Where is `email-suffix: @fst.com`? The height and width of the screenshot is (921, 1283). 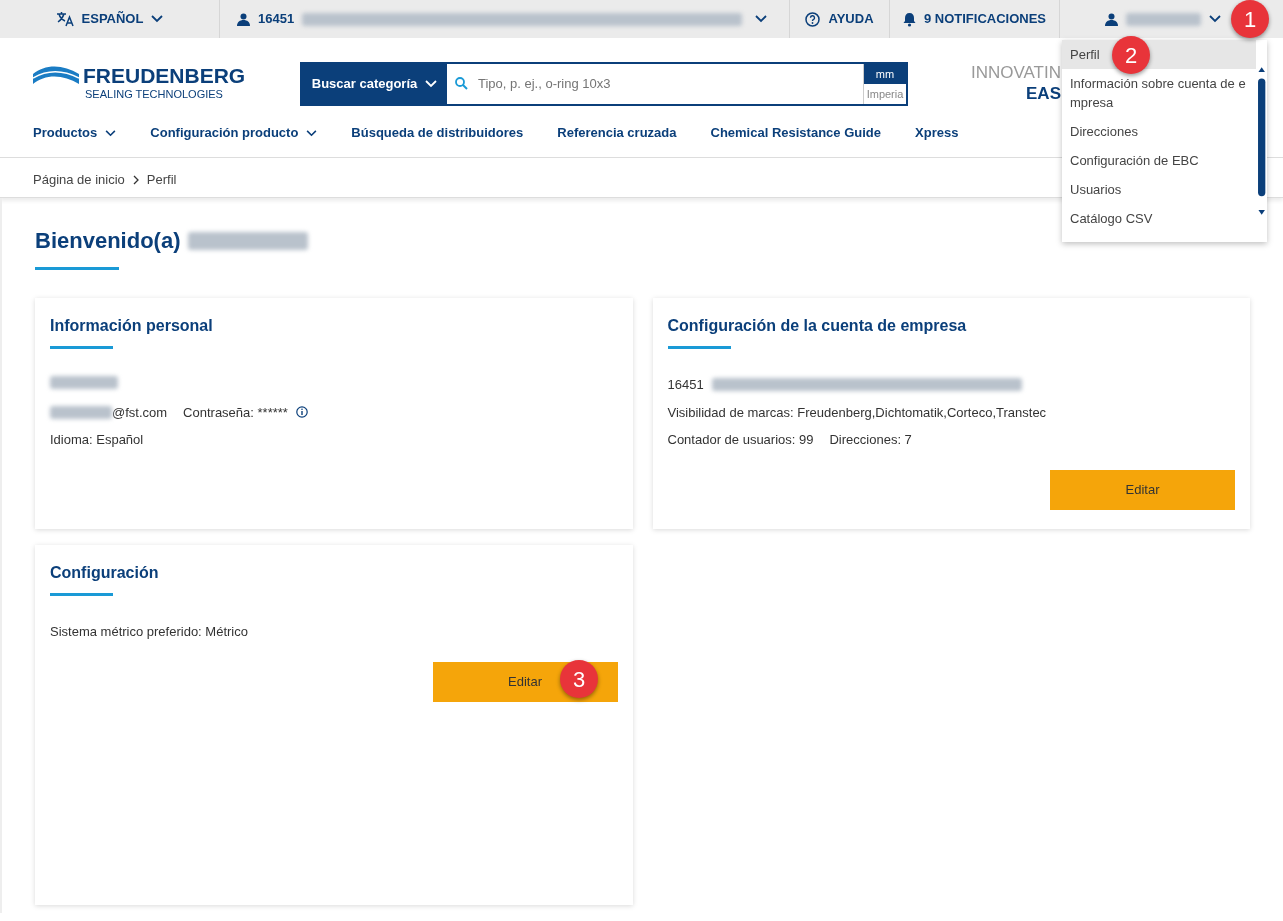 email-suffix: @fst.com is located at coordinates (140, 412).